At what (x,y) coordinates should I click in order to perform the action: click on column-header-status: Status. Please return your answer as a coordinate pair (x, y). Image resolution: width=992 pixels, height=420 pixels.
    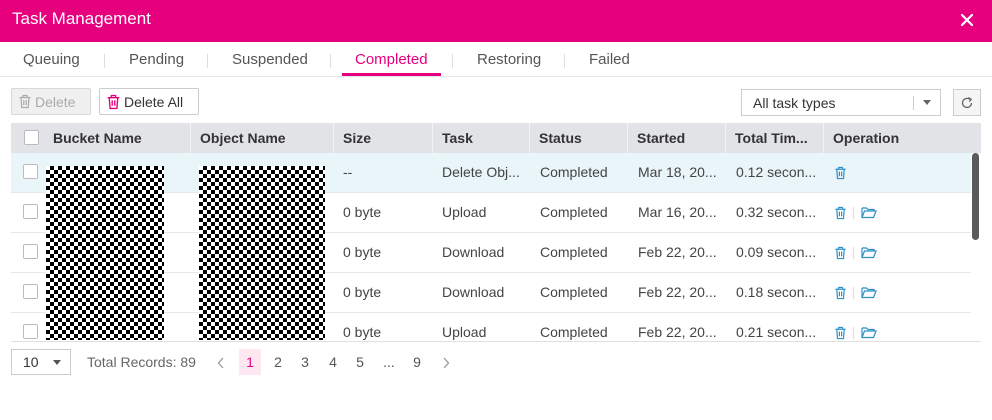
    Looking at the image, I should click on (578, 138).